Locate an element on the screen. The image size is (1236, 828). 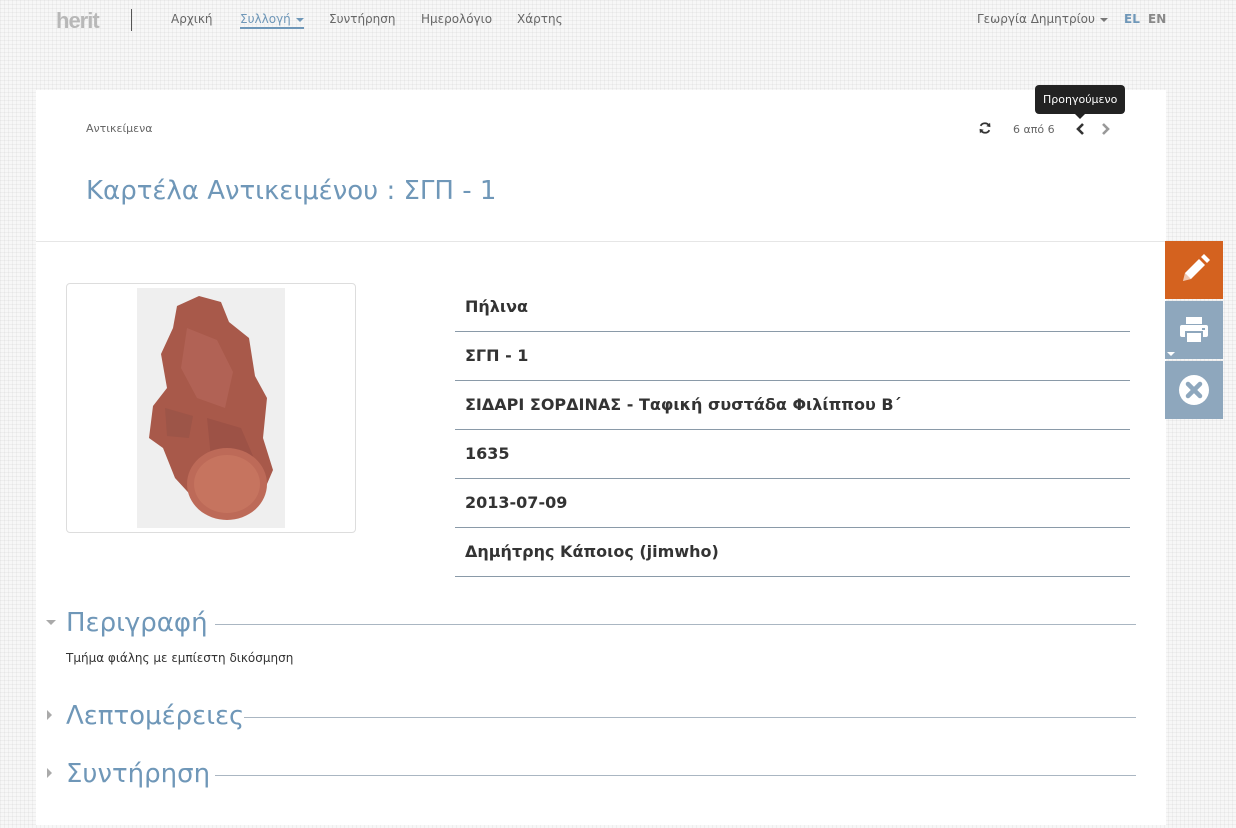
chevron-right-icon is located at coordinates (1106, 129).